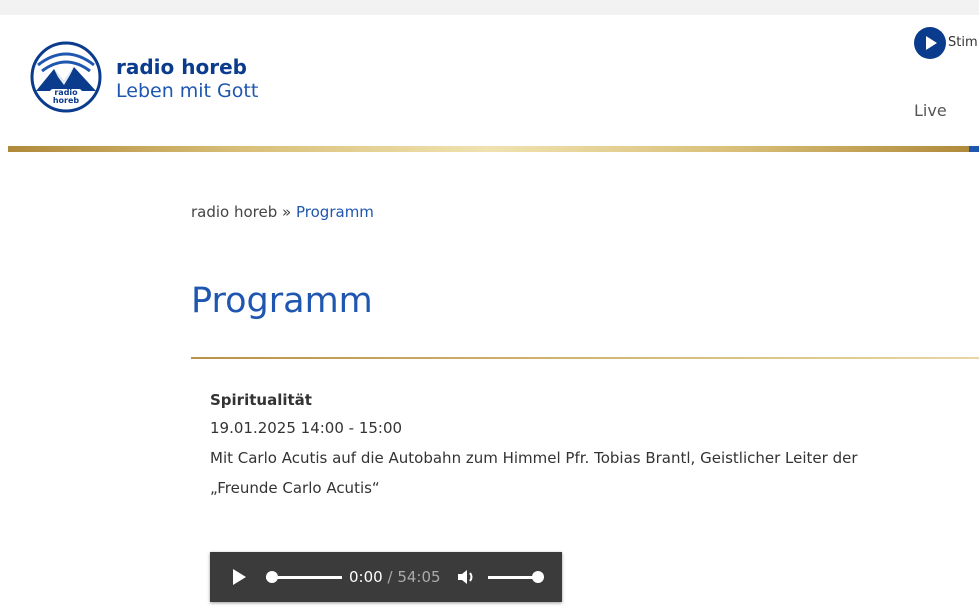 The image size is (979, 612). I want to click on total-time: 54:05, so click(419, 577).